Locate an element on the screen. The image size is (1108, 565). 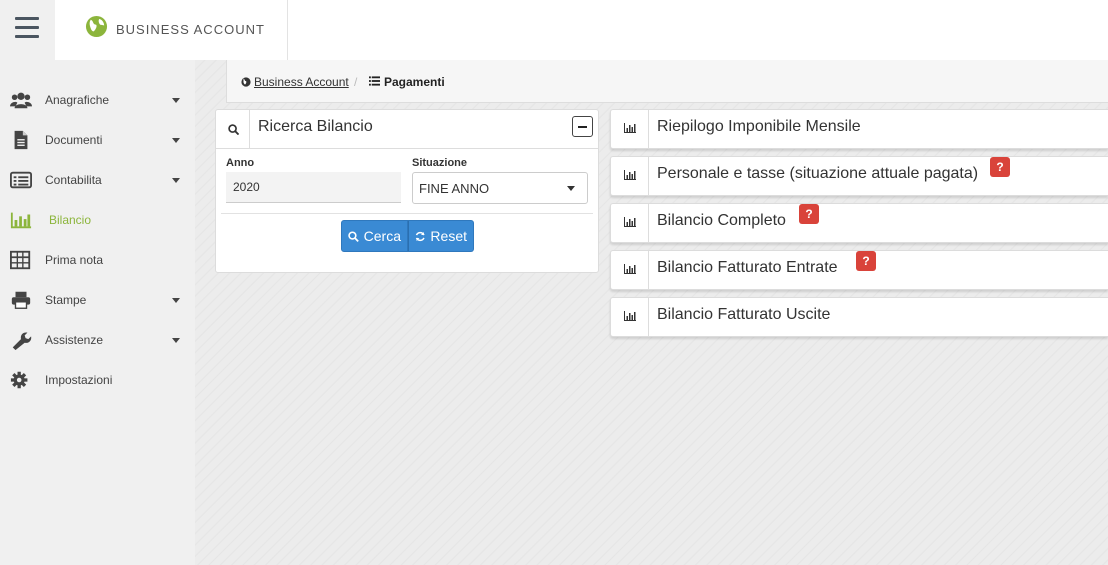
search-button-group: Cerca Reset is located at coordinates (407, 236).